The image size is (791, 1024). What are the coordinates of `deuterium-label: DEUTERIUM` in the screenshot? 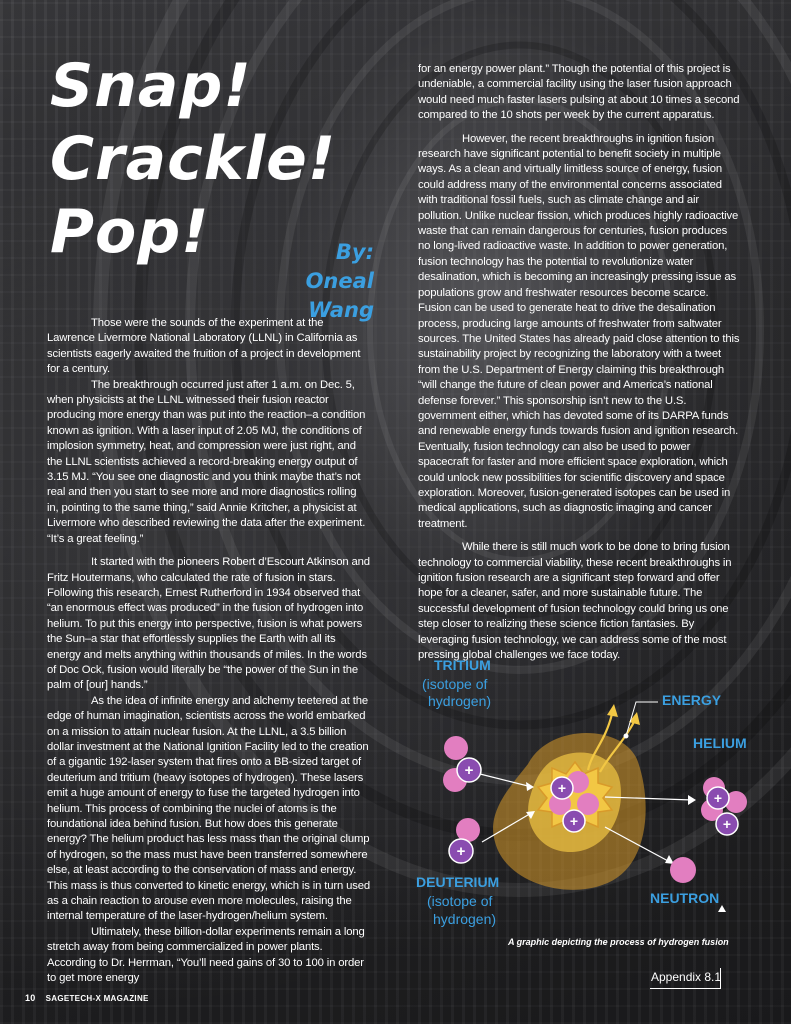 It's located at (457, 882).